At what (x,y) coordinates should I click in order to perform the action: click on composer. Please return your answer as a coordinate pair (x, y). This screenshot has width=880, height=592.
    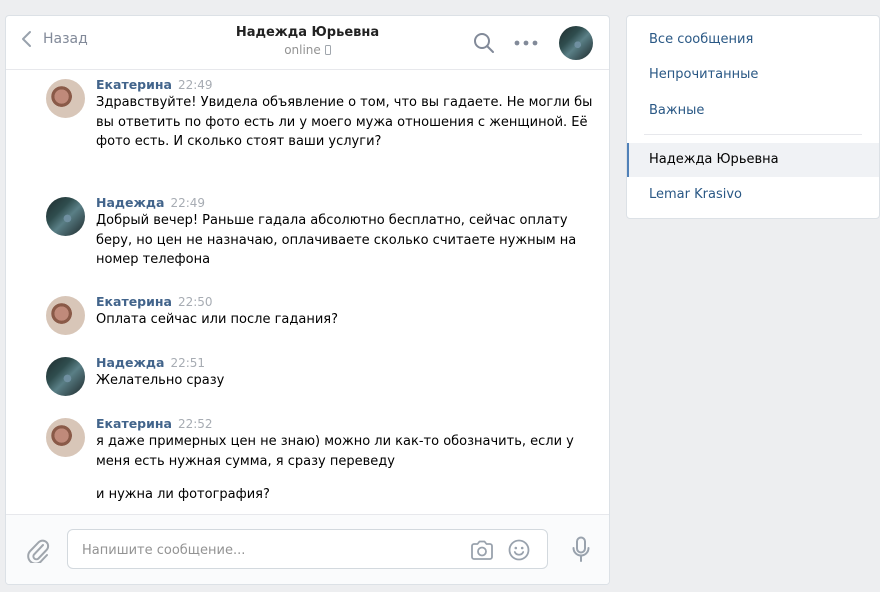
    Looking at the image, I should click on (307, 549).